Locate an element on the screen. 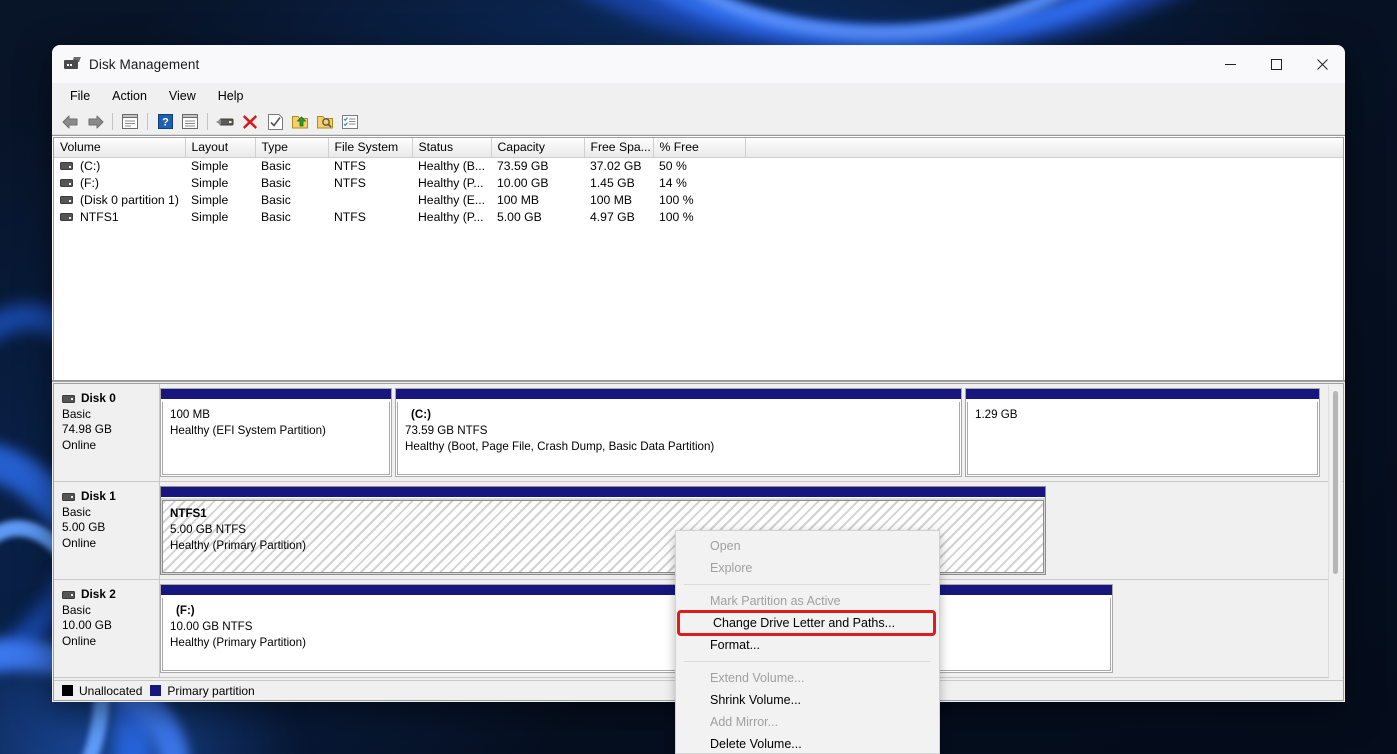 This screenshot has width=1397, height=754. check-icon is located at coordinates (275, 122).